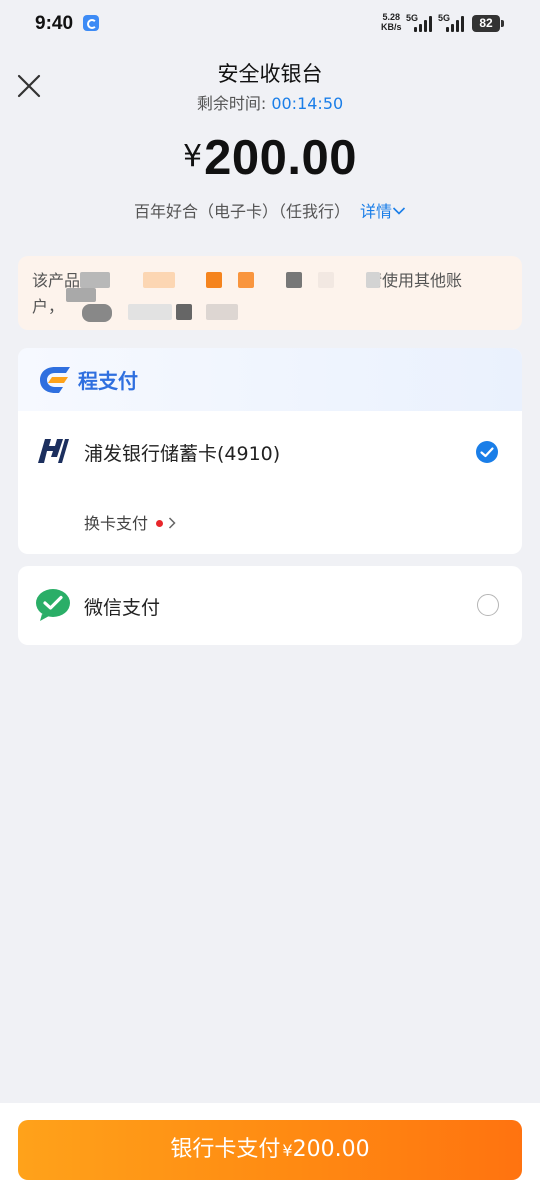  I want to click on bank-card-option: 浦发银行储蓄卡(4910), so click(270, 451).